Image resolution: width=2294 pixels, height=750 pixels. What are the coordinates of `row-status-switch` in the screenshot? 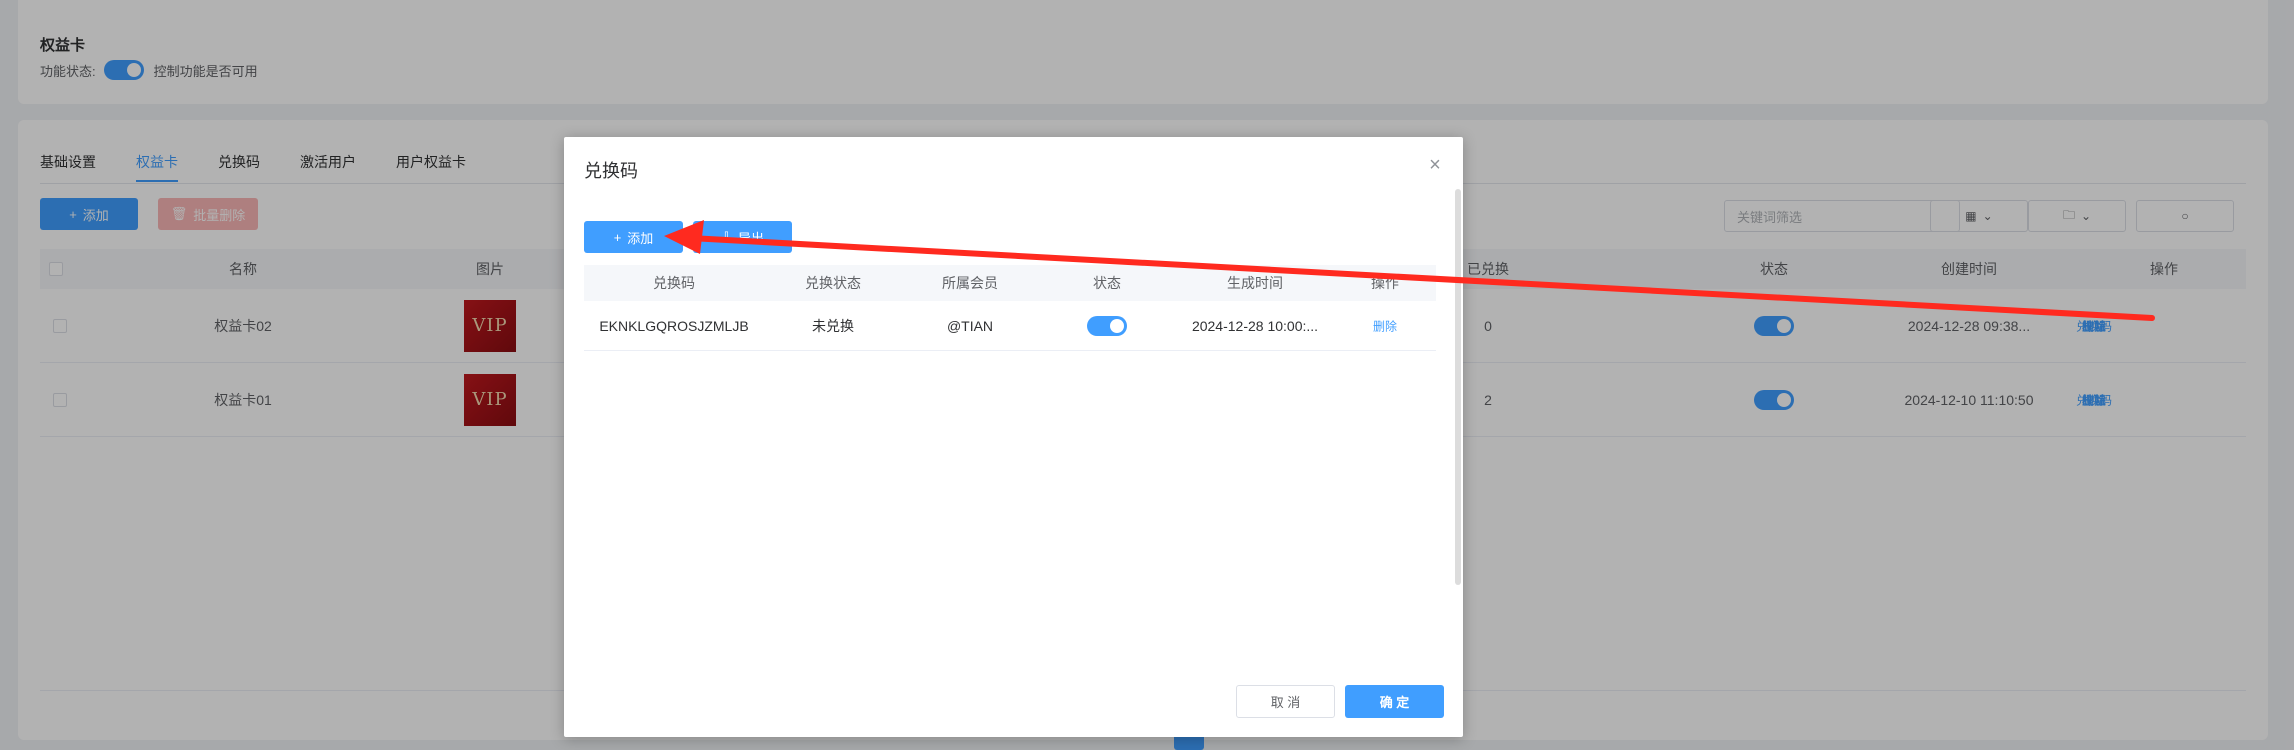 It's located at (1107, 325).